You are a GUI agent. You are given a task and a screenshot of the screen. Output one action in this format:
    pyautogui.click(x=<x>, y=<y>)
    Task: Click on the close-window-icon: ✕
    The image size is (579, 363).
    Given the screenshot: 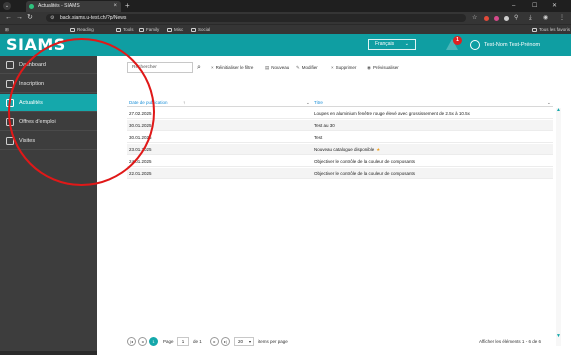 What is the action you would take?
    pyautogui.click(x=554, y=6)
    